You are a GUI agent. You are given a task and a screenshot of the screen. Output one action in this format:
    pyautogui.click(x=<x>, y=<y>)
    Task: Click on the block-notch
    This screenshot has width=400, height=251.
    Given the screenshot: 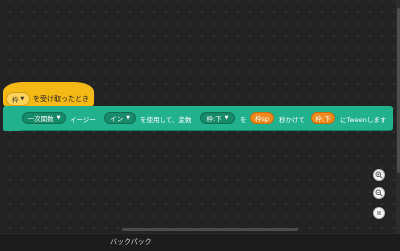 What is the action you would take?
    pyautogui.click(x=12, y=129)
    